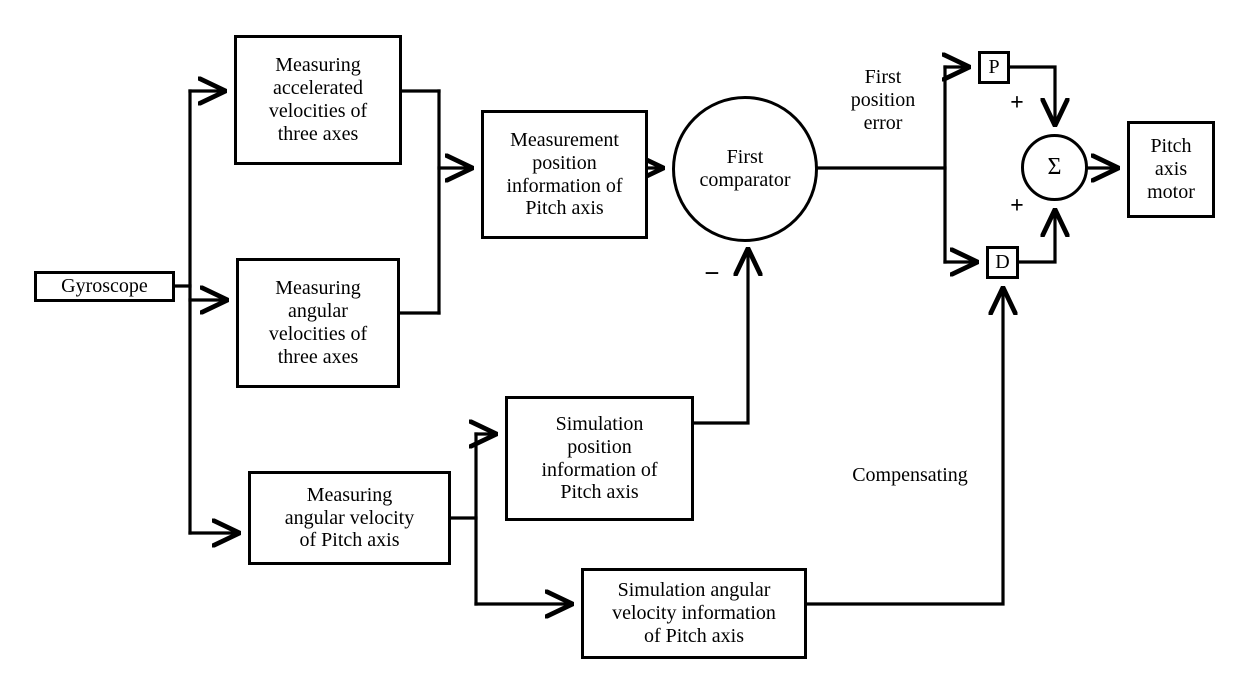 This screenshot has width=1240, height=677. Describe the element at coordinates (910, 475) in the screenshot. I see `label-compensating: Compensating` at that location.